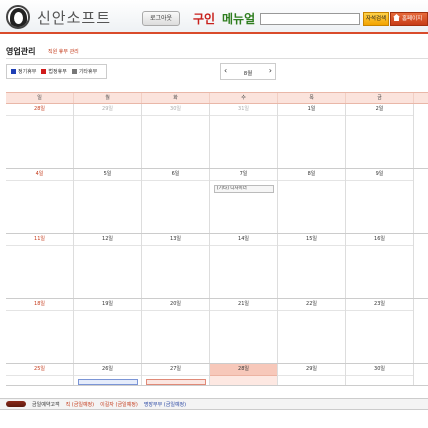 The image size is (428, 428). Describe the element at coordinates (175, 175) in the screenshot. I see `day-number: 6일` at that location.